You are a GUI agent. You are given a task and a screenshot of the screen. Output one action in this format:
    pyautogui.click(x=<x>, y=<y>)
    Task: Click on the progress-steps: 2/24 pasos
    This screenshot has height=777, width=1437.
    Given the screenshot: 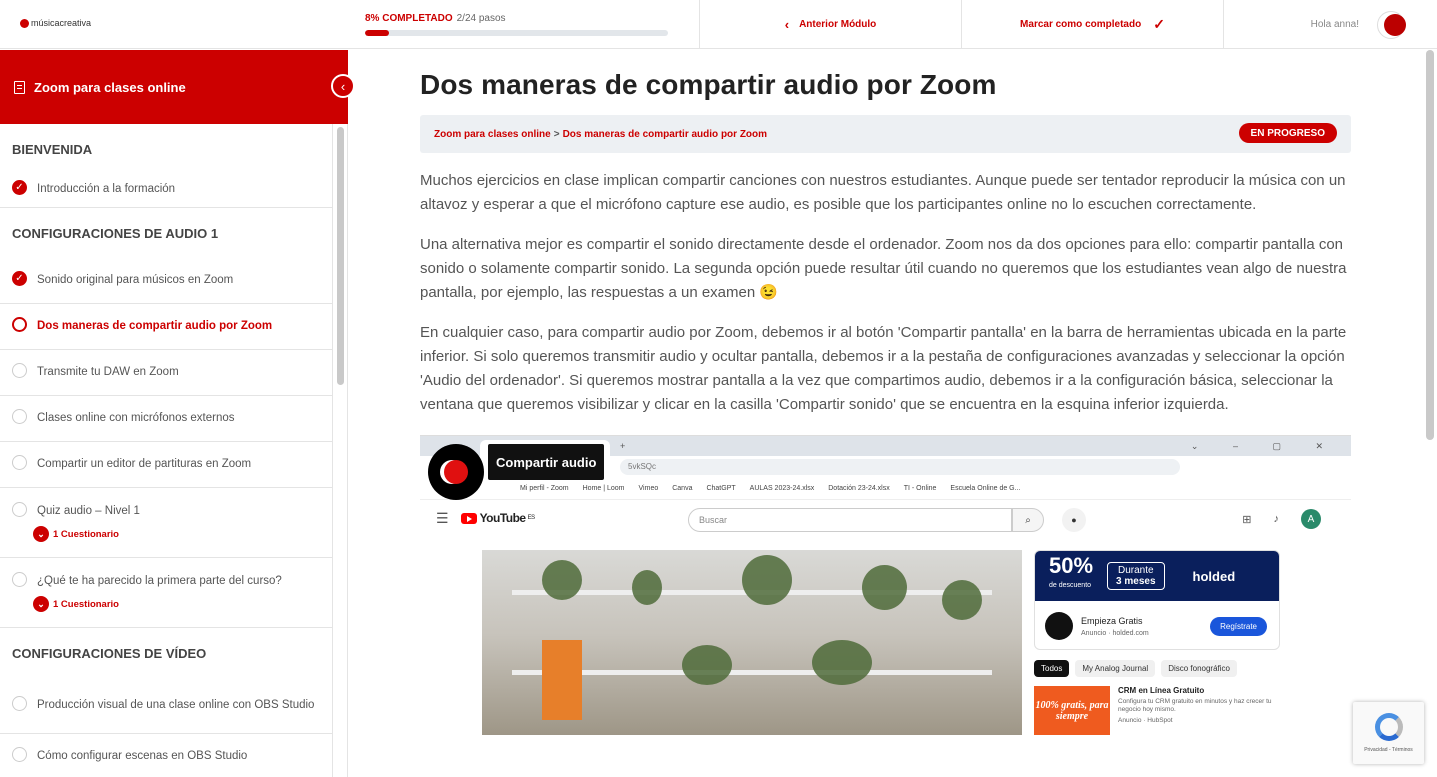 What is the action you would take?
    pyautogui.click(x=481, y=18)
    